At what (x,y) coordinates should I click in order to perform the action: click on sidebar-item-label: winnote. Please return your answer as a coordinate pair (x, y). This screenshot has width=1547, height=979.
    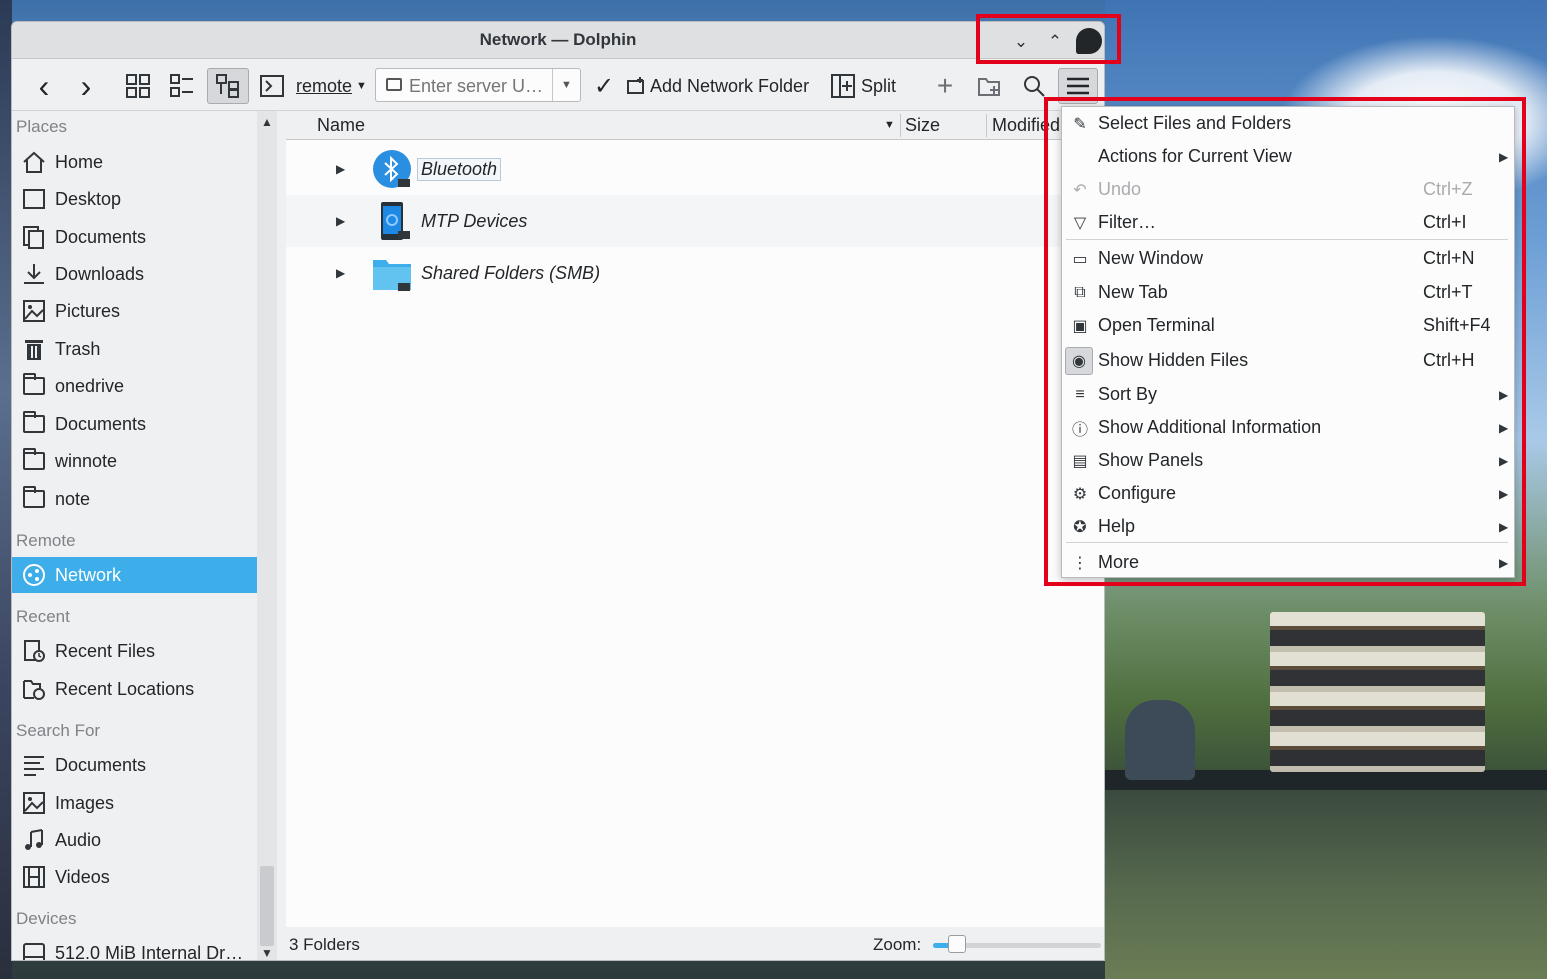
    Looking at the image, I should click on (86, 460).